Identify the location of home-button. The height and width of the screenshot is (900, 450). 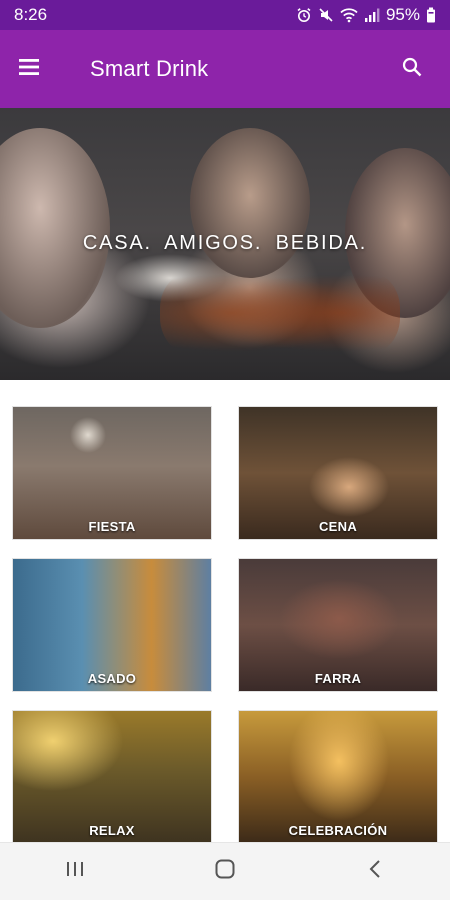
(225, 872).